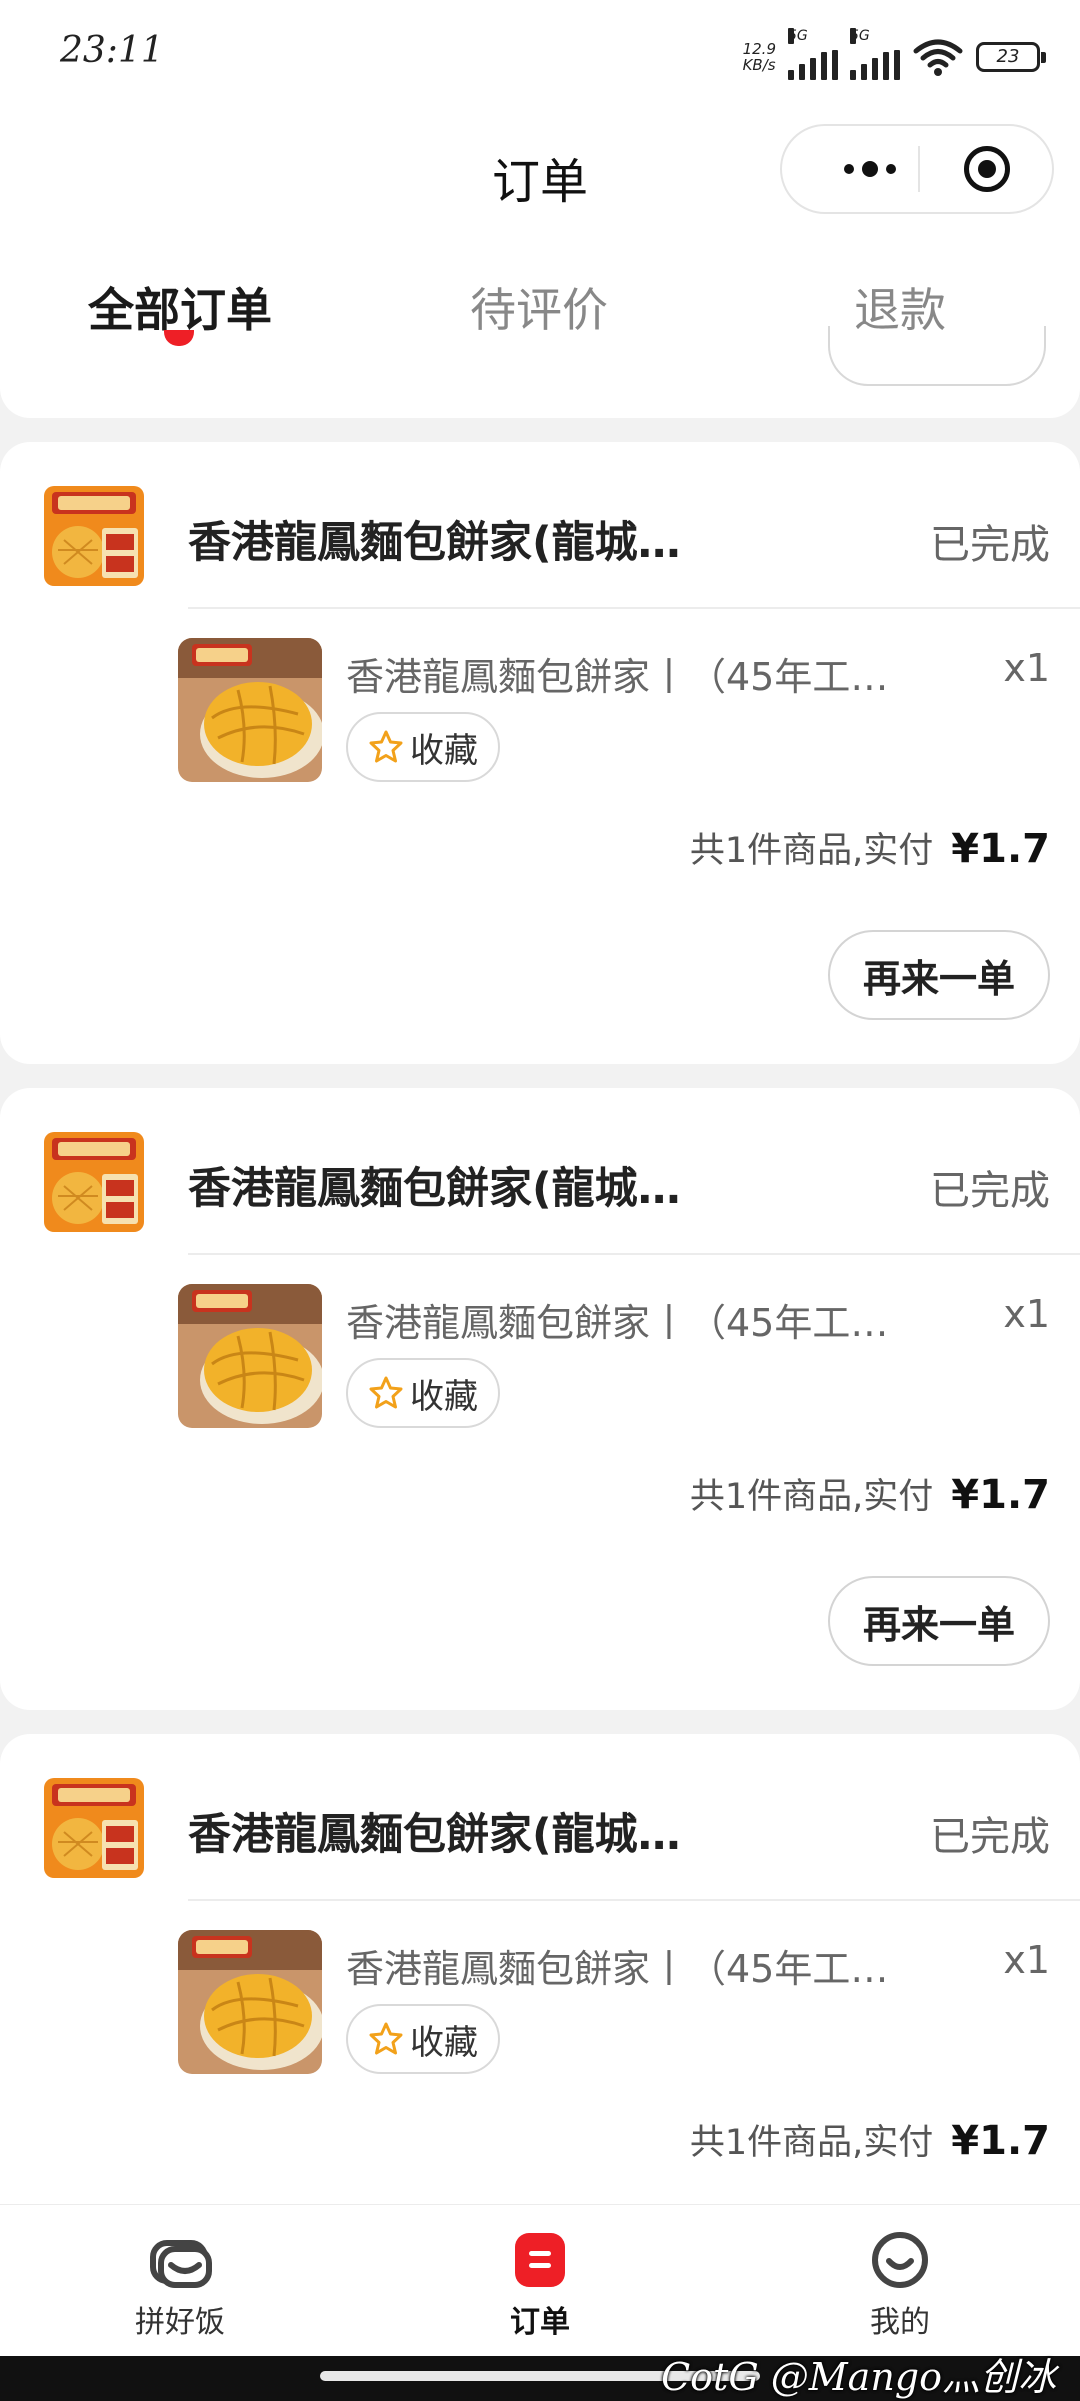 The width and height of the screenshot is (1080, 2401). What do you see at coordinates (112, 50) in the screenshot?
I see `status-time: 23:11` at bounding box center [112, 50].